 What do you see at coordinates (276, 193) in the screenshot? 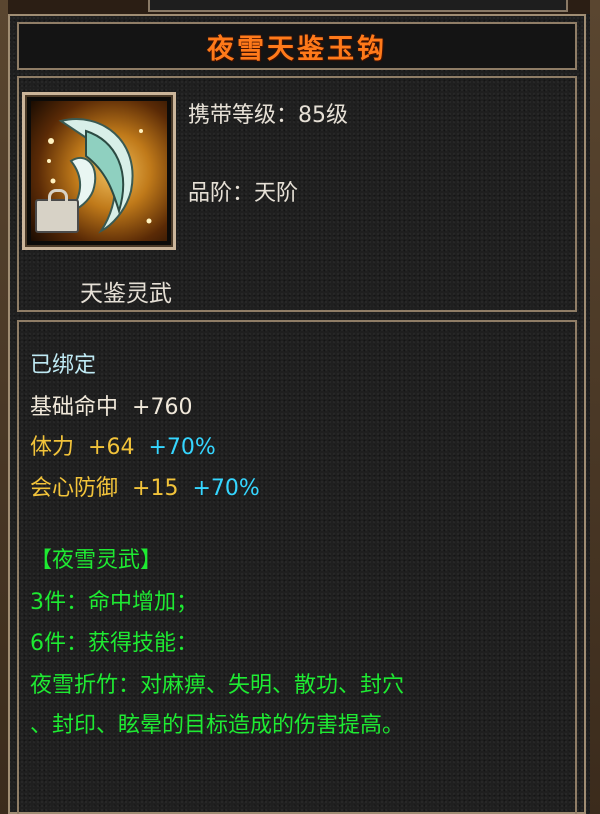
I see `grade-value: 天阶` at bounding box center [276, 193].